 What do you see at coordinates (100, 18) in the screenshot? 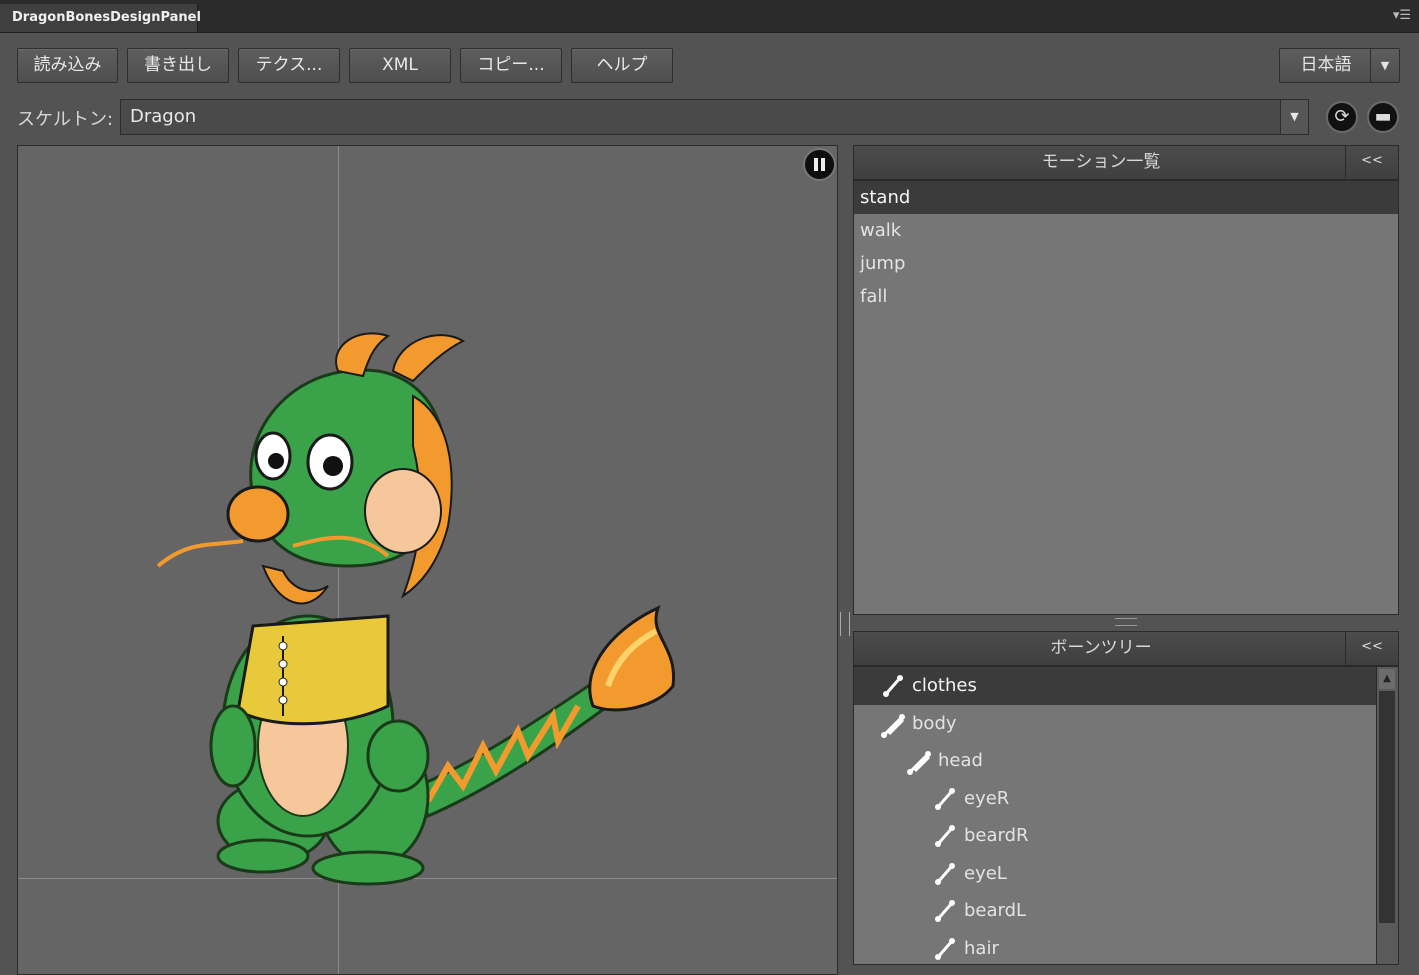
I see `panel-tab: DragonBonesDesignPanel` at bounding box center [100, 18].